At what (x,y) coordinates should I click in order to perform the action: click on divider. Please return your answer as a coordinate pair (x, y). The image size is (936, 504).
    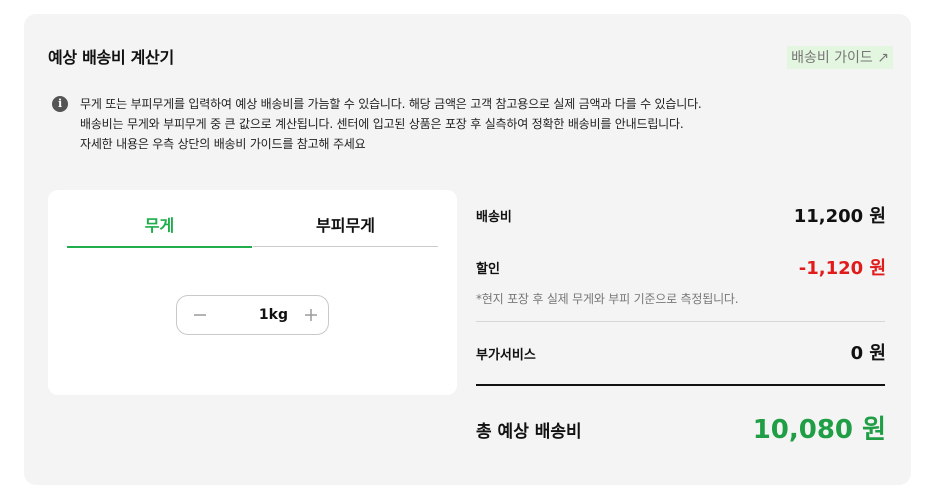
    Looking at the image, I should click on (680, 321).